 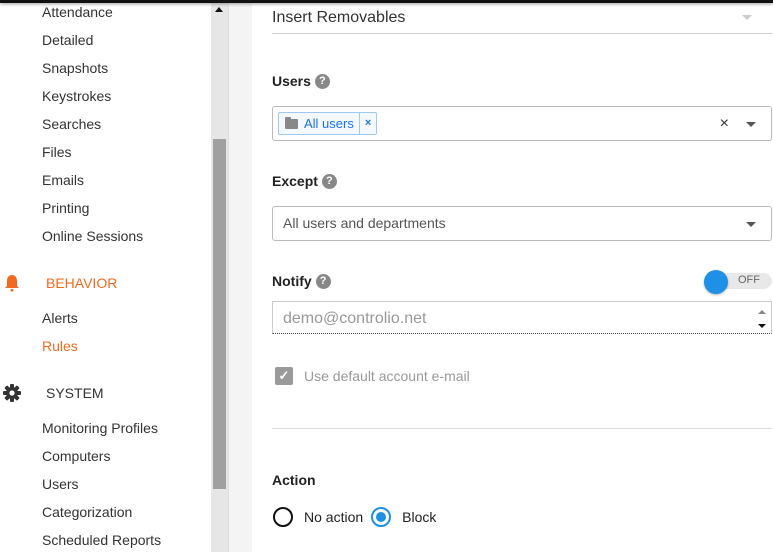 I want to click on except-select: All users and departments, so click(x=522, y=223).